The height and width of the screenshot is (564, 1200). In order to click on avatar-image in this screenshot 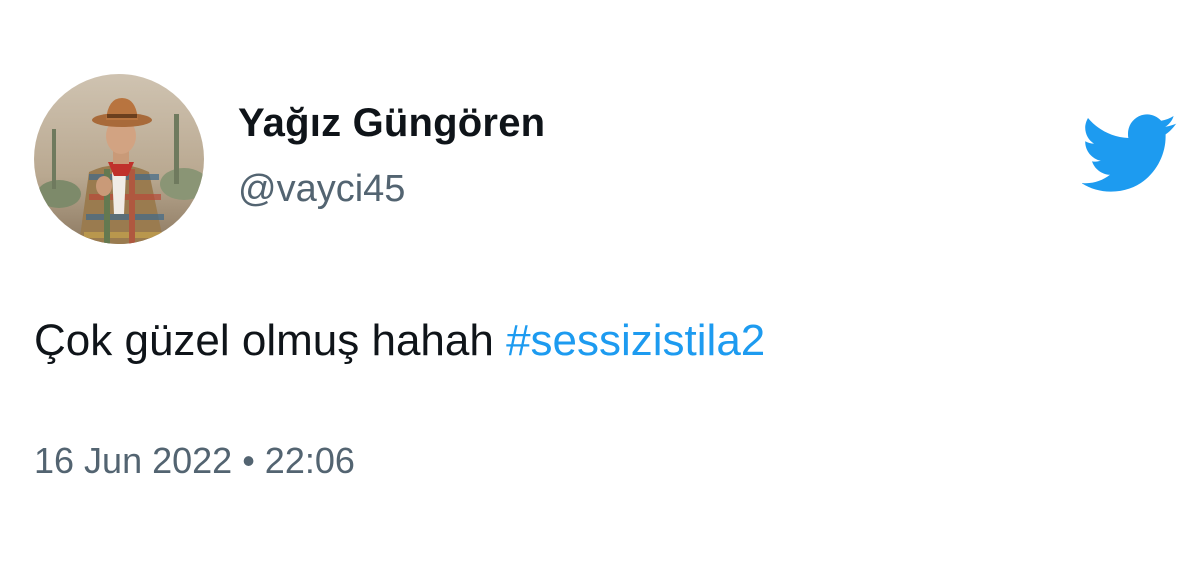, I will do `click(119, 159)`.